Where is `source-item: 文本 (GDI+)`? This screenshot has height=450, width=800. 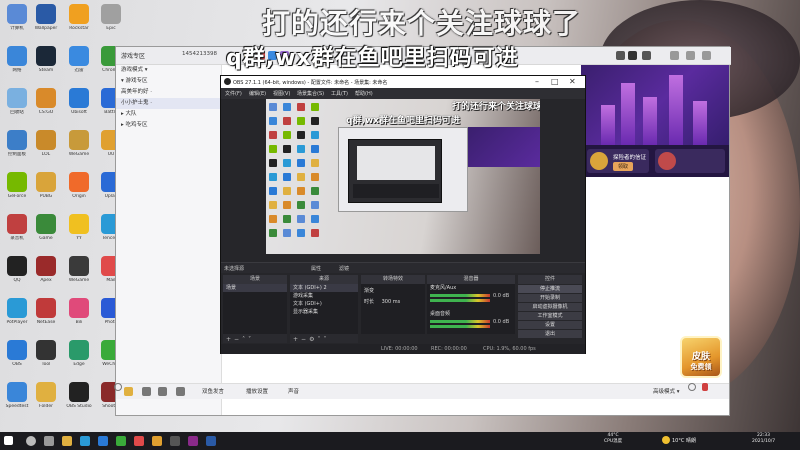
source-item: 文本 (GDI+) is located at coordinates (324, 304).